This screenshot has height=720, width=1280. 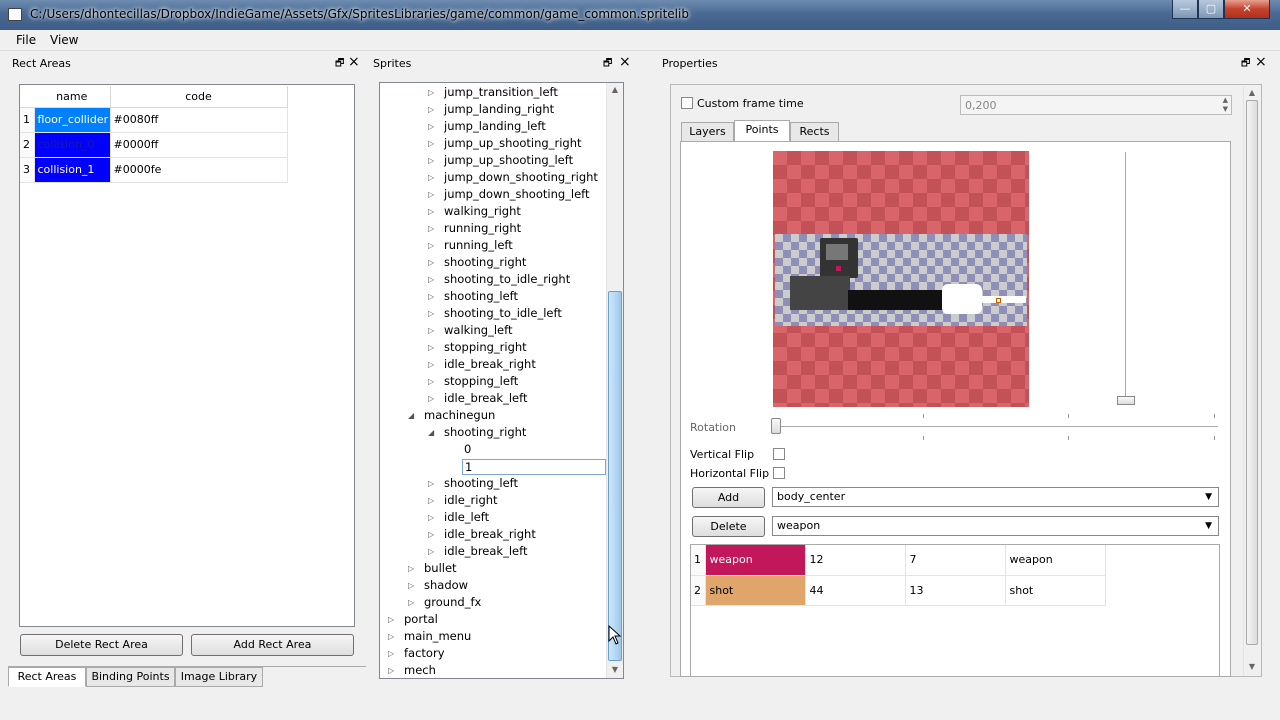 What do you see at coordinates (72, 120) in the screenshot?
I see `rect-name-cell: floor_collider` at bounding box center [72, 120].